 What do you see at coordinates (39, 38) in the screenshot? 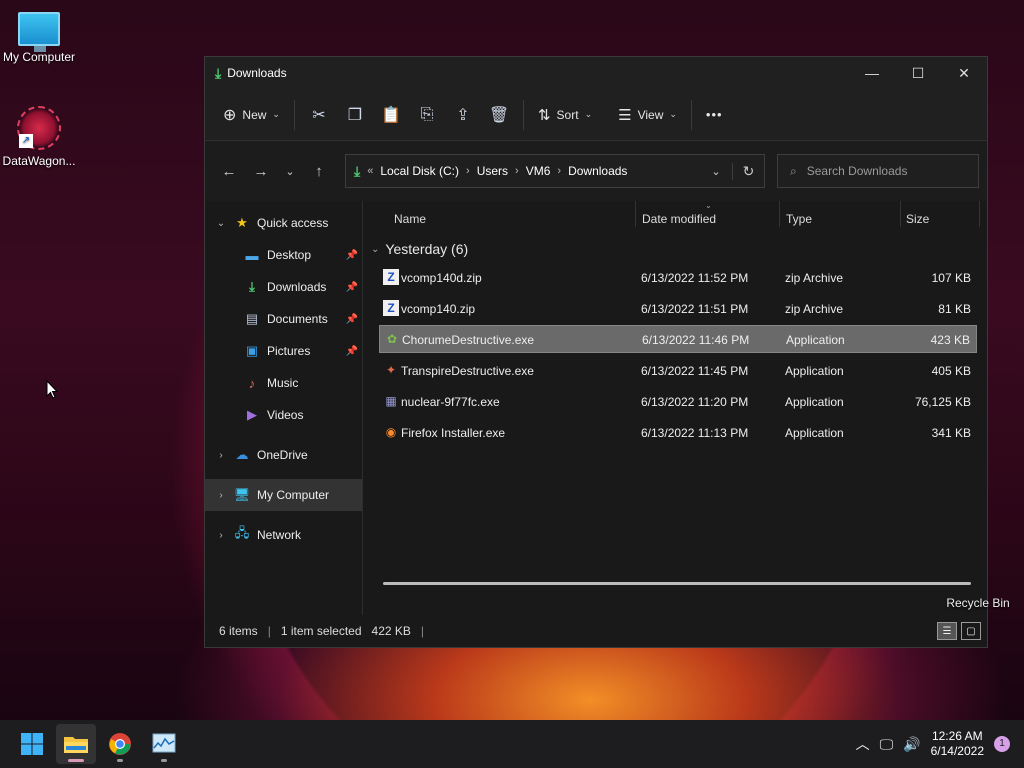
I see `desktop-icon-my-computer: My Computer` at bounding box center [39, 38].